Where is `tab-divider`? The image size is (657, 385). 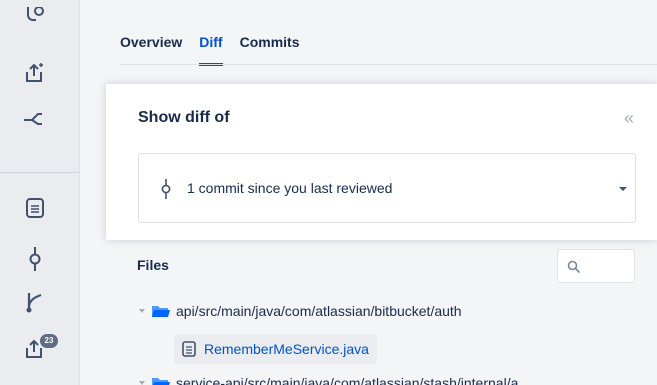
tab-divider is located at coordinates (388, 64).